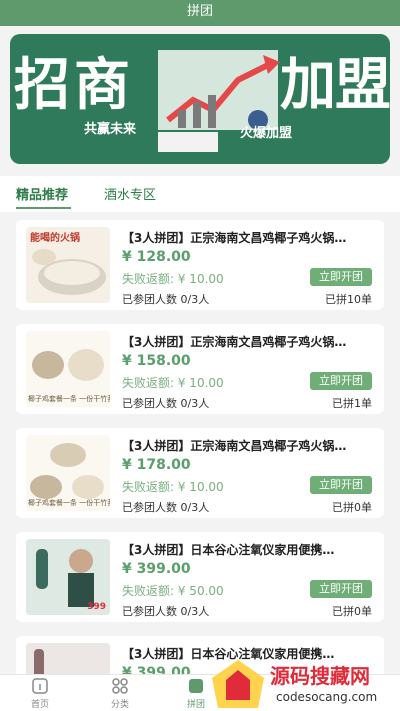 Image resolution: width=400 pixels, height=711 pixels. Describe the element at coordinates (200, 13) in the screenshot. I see `page-title: 拼团` at that location.